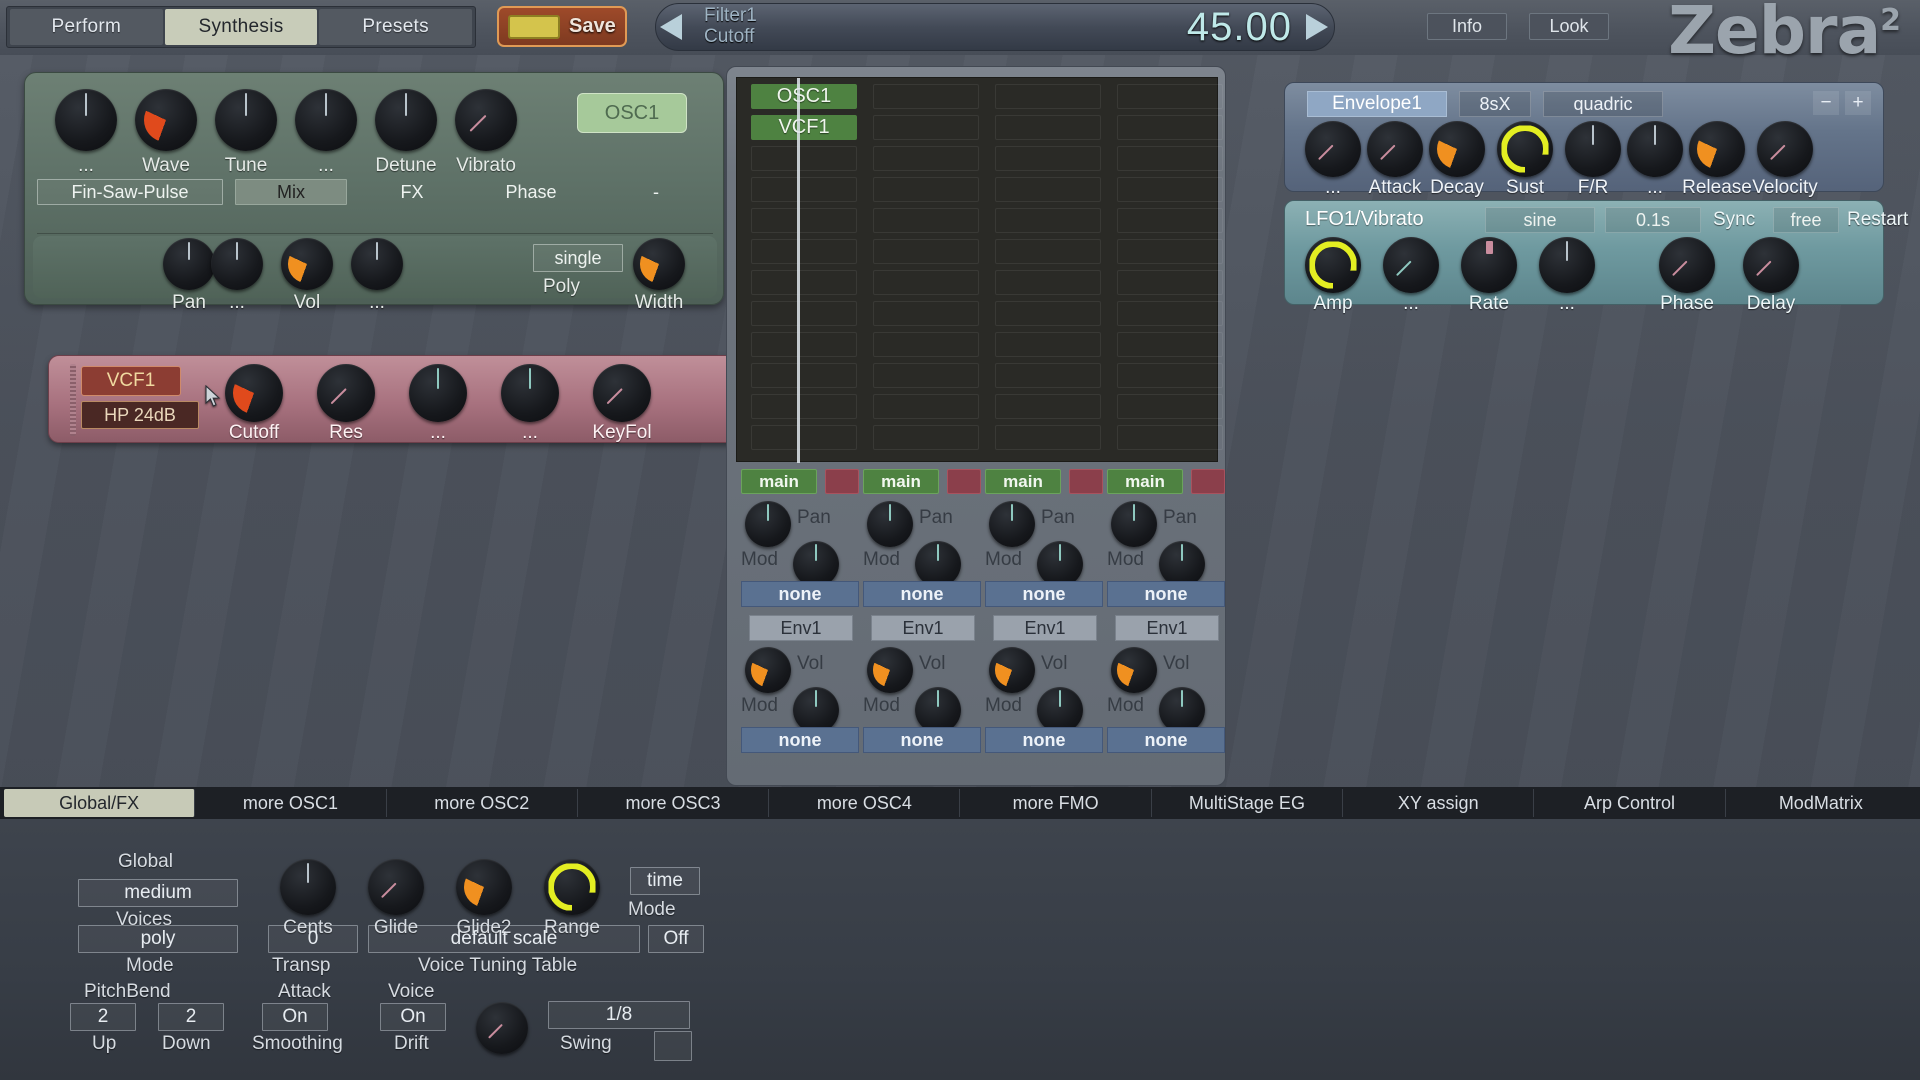 The image size is (1920, 1080). Describe the element at coordinates (307, 275) in the screenshot. I see `osc1-low-knob-vol: Vol` at that location.